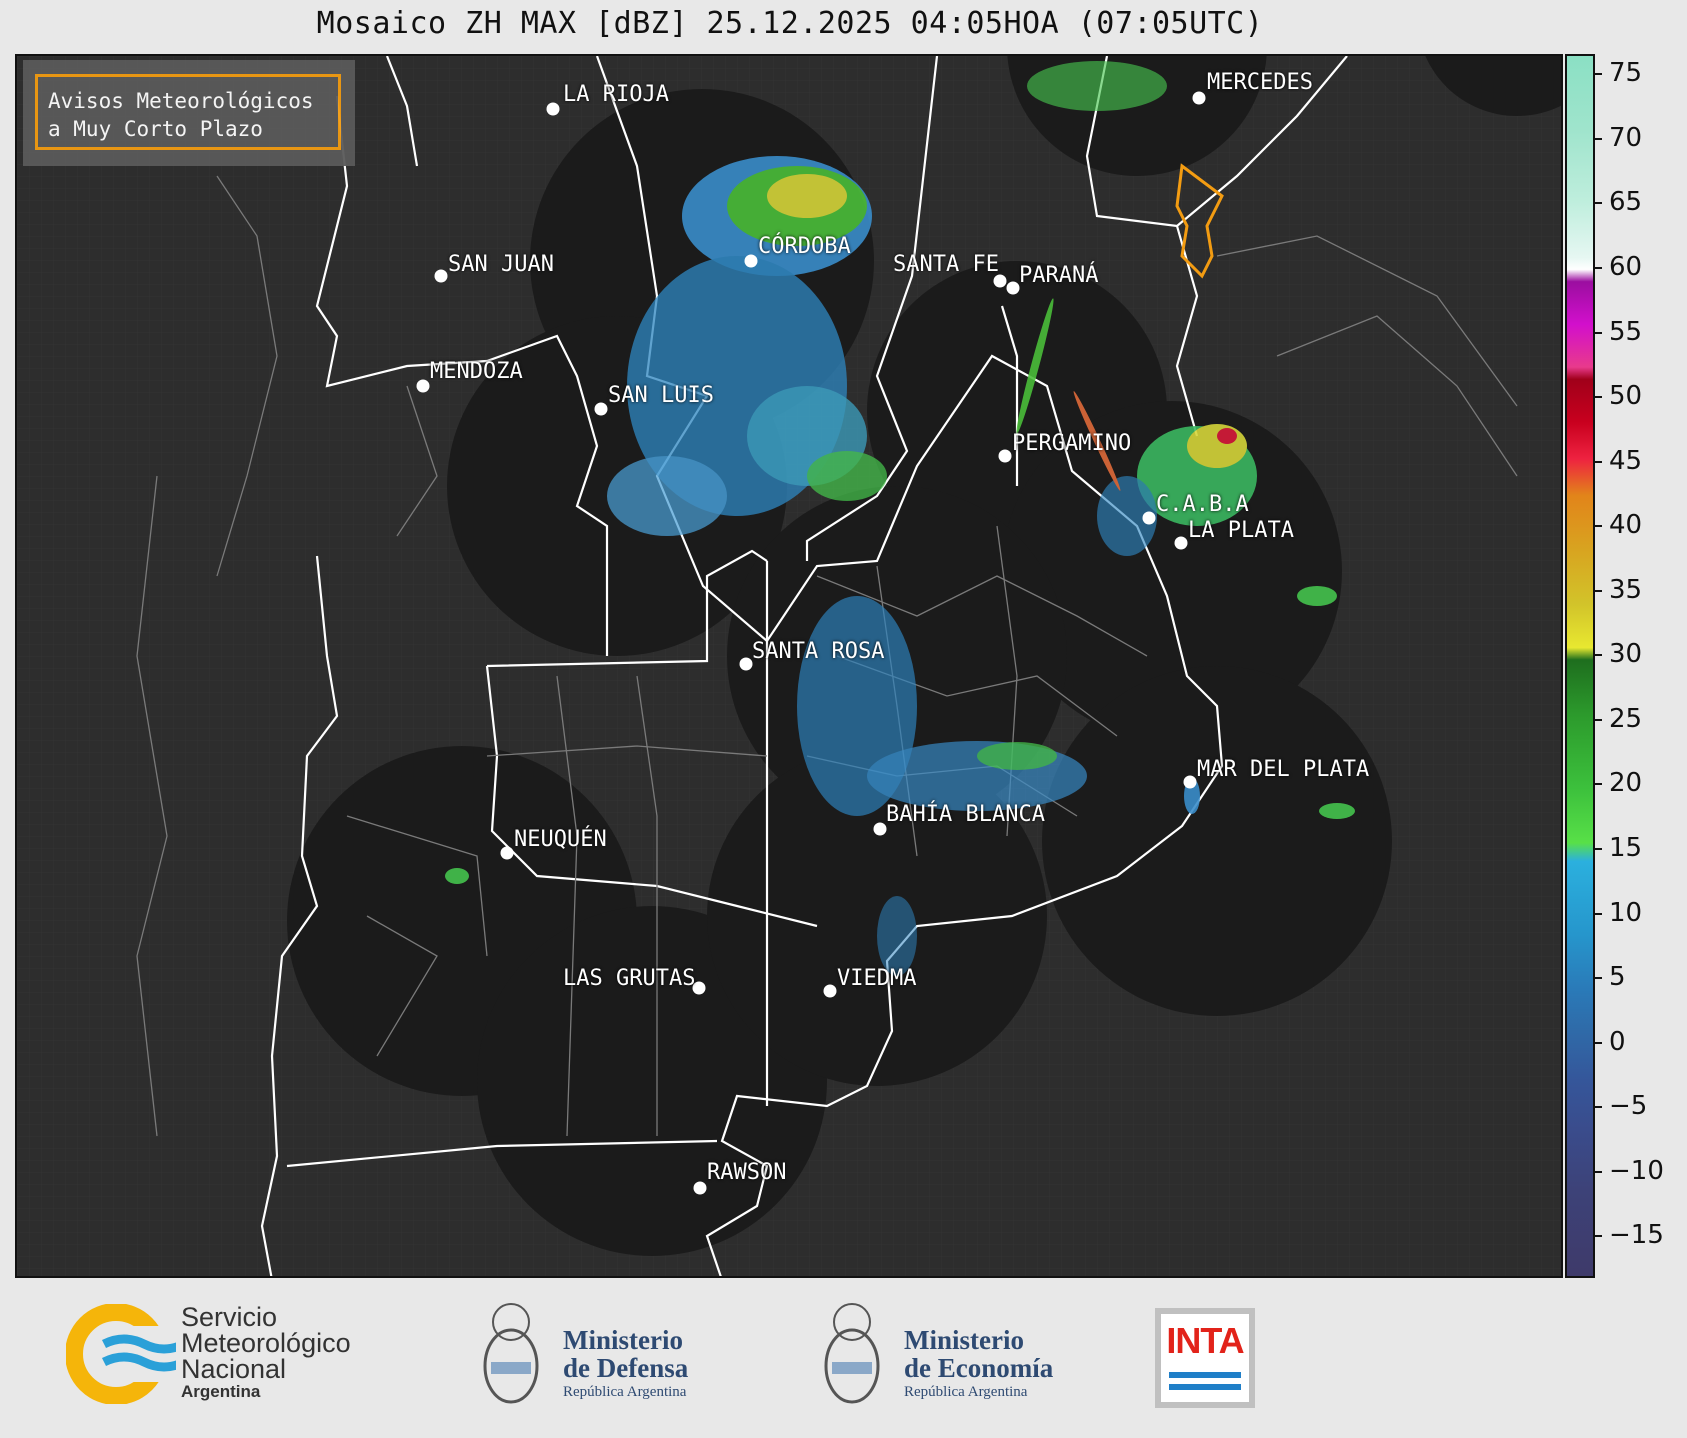 The width and height of the screenshot is (1687, 1438). Describe the element at coordinates (1618, 73) in the screenshot. I see `colorbar-tick-label: 75` at that location.